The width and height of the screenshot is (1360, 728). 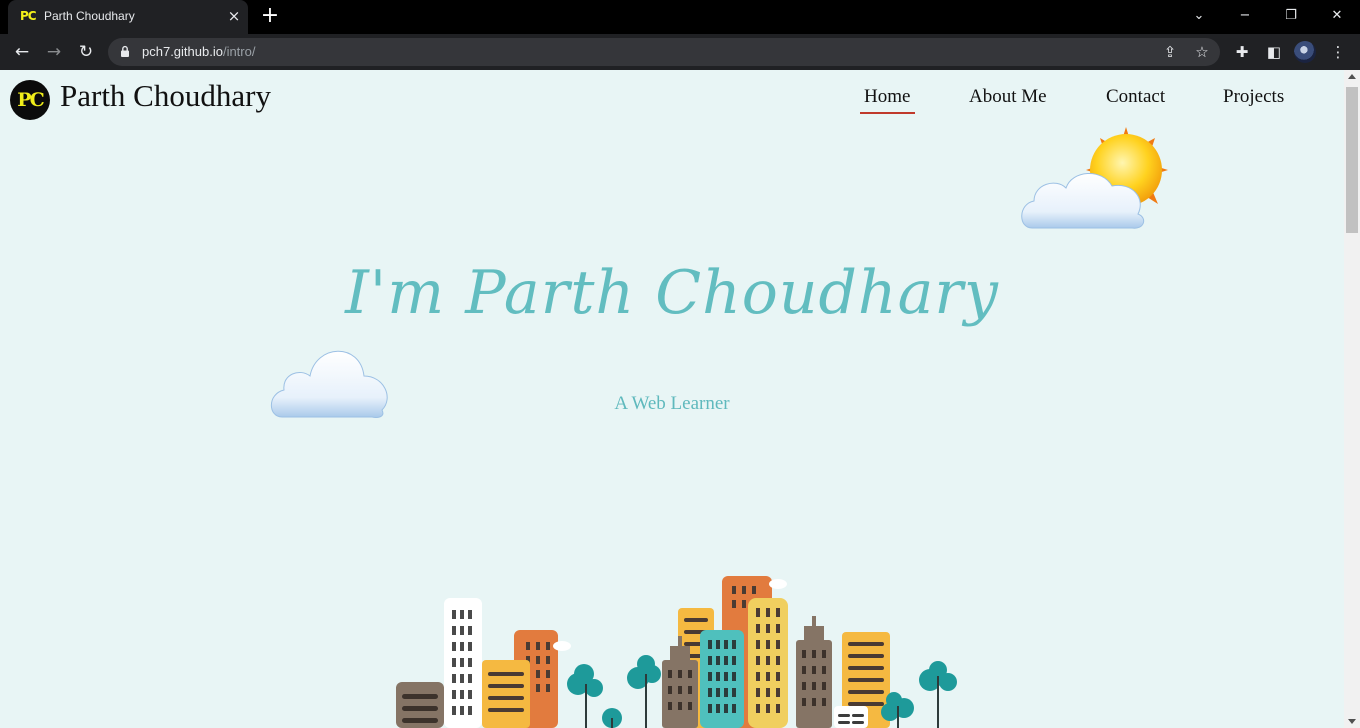 What do you see at coordinates (1242, 52) in the screenshot?
I see `extensions-puzzle-icon: ✚` at bounding box center [1242, 52].